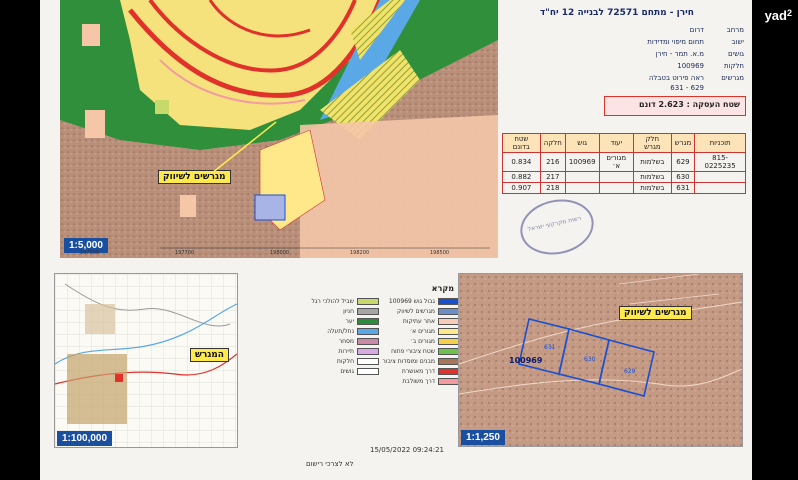  Describe the element at coordinates (616, 143) in the screenshot. I see `th-3: יעוד` at that location.